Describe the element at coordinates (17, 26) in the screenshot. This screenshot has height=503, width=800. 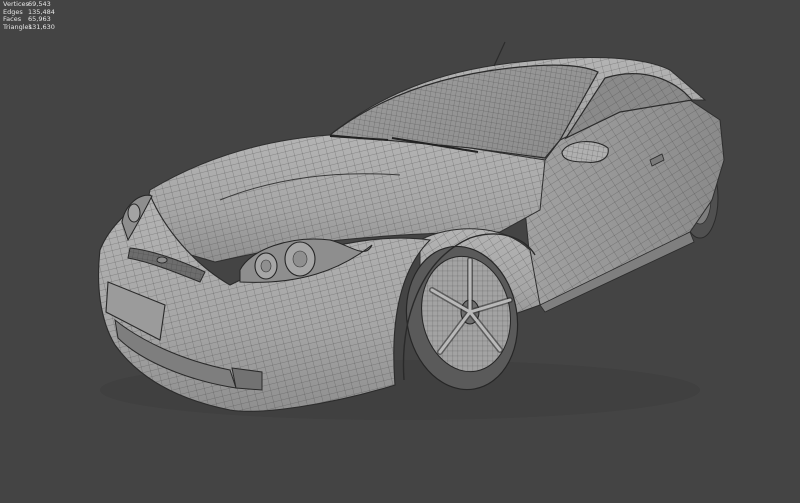
I see `stat-label: Triangles` at that location.